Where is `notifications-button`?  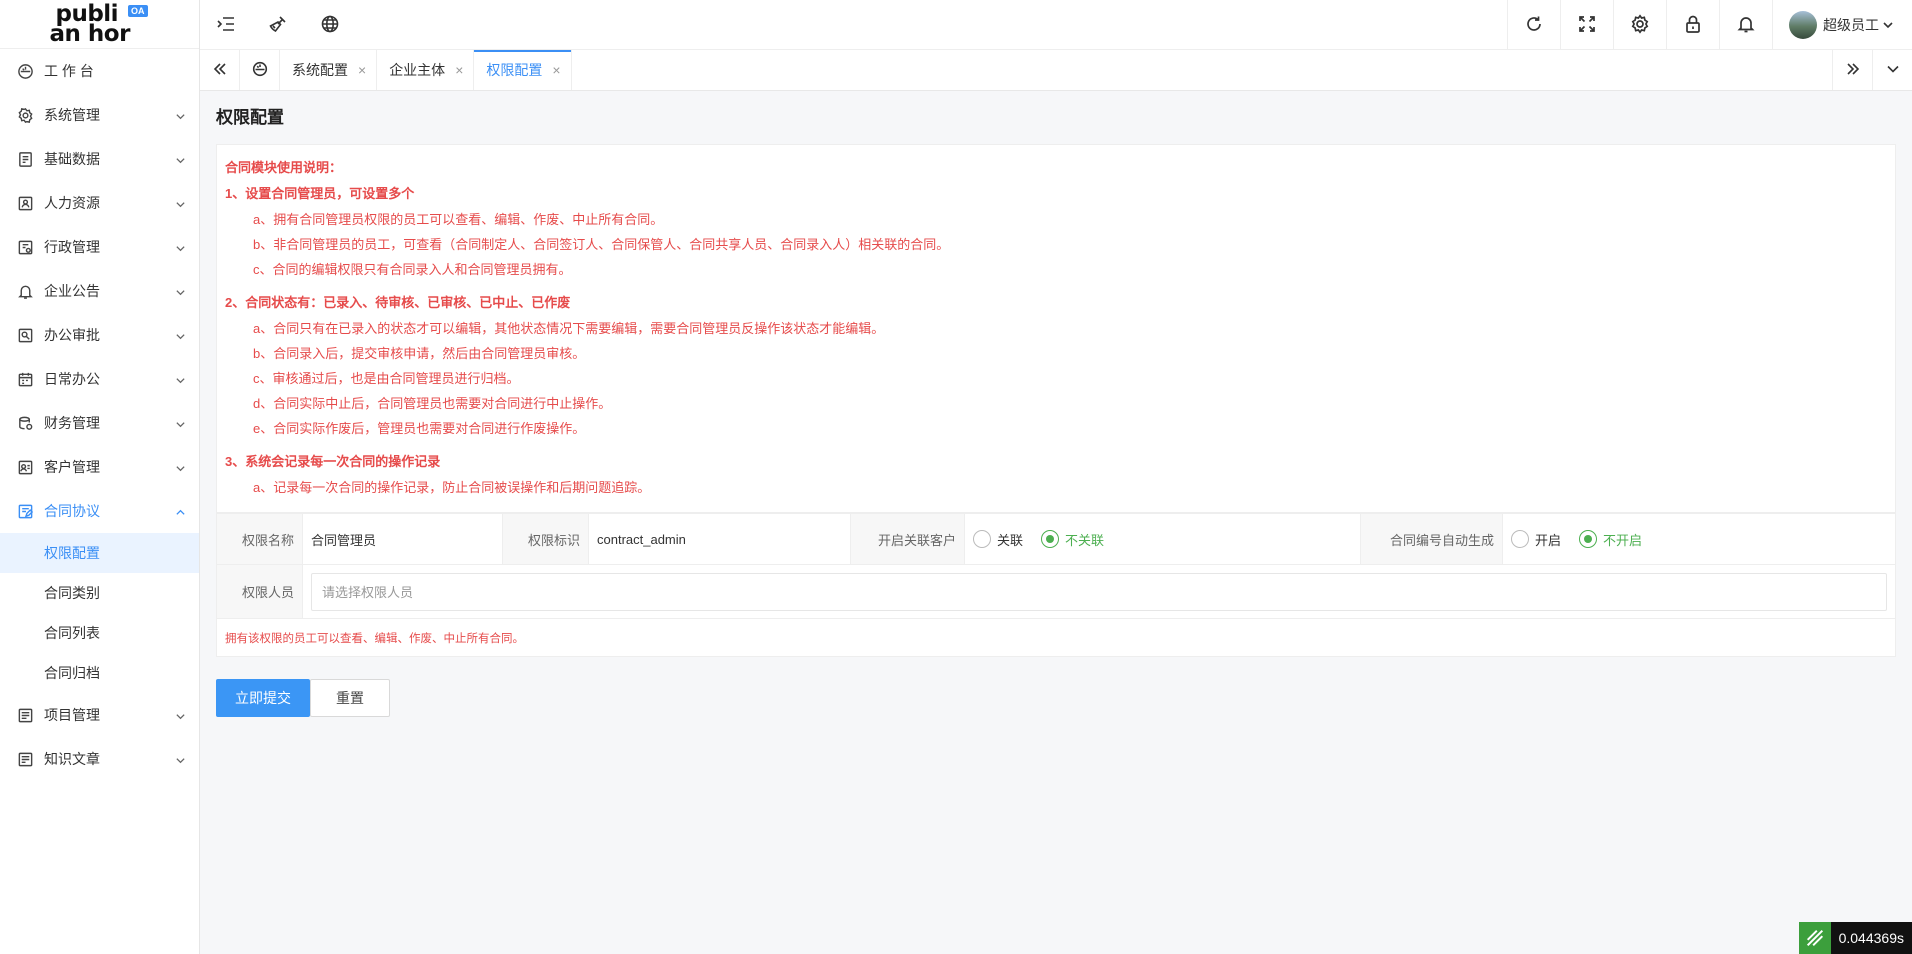 notifications-button is located at coordinates (1745, 25).